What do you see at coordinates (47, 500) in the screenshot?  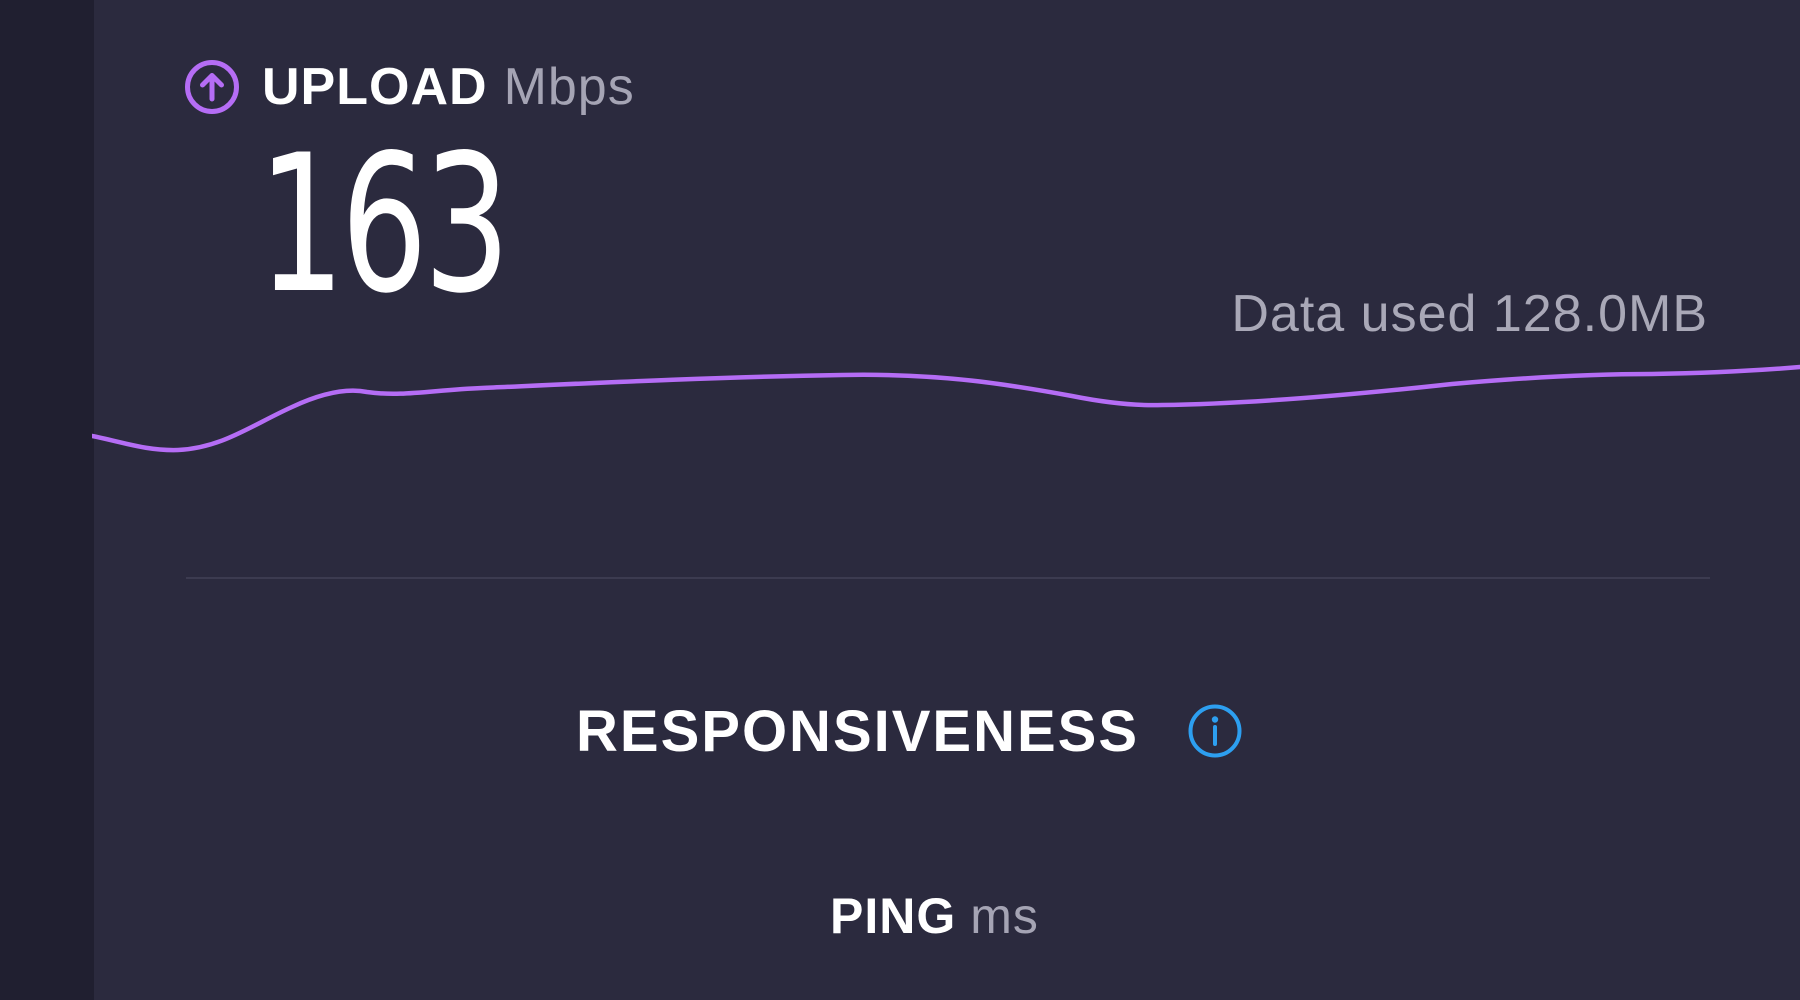 I see `left-panel-edge` at bounding box center [47, 500].